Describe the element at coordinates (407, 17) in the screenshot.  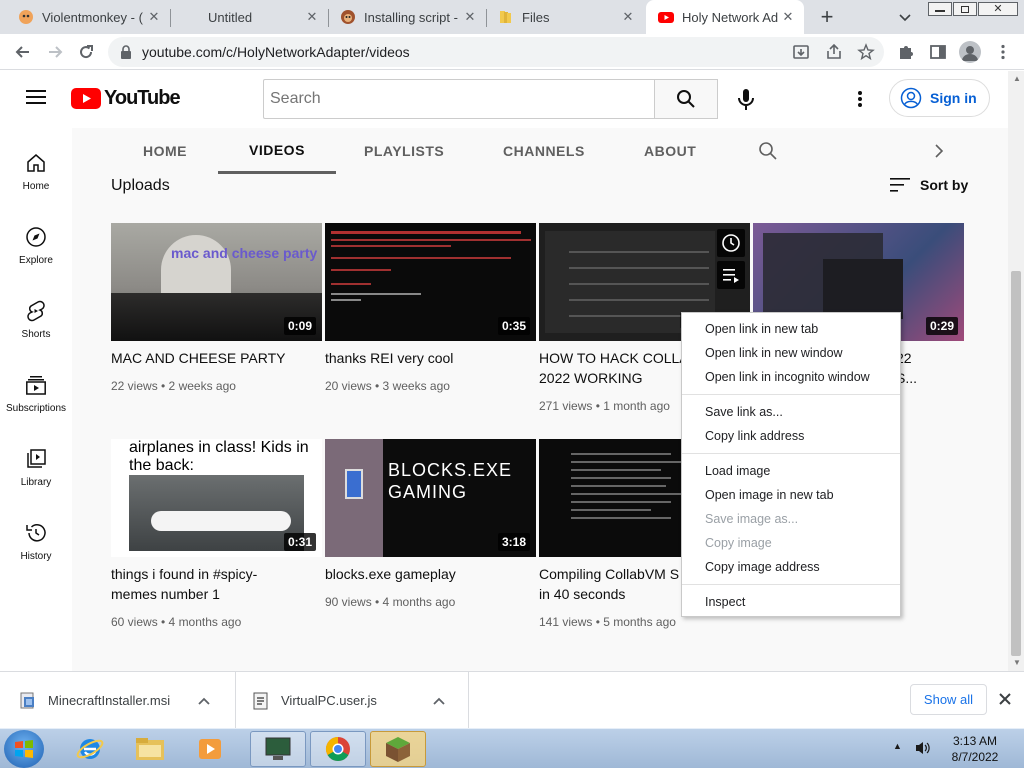
I see `browser-tab-installing-script: Installing script - ( ✕` at that location.